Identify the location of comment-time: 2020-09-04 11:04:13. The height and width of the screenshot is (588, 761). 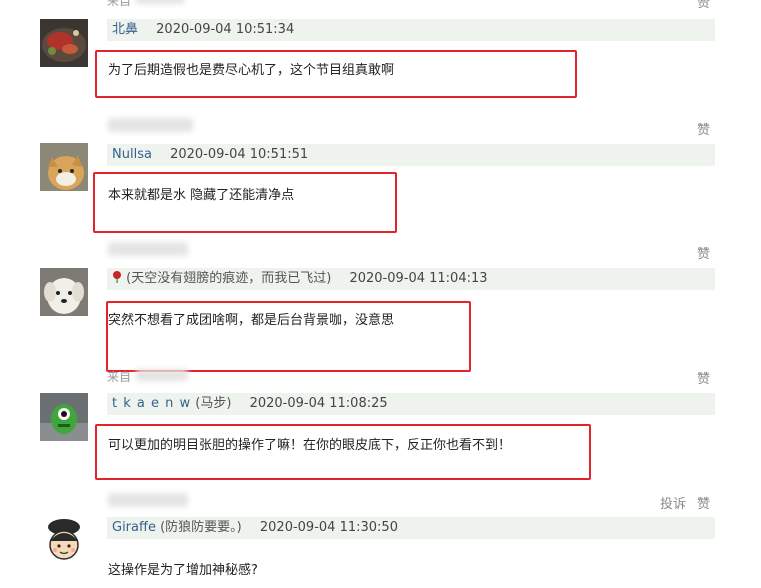
(418, 278).